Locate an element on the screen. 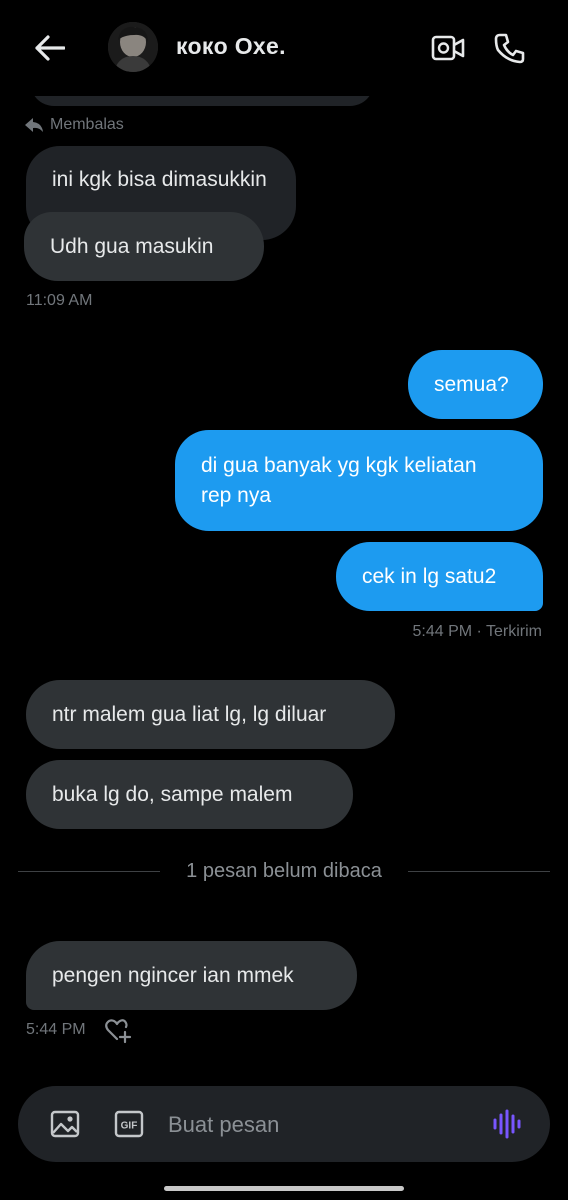 The width and height of the screenshot is (568, 1200). message-text-line: rep nya is located at coordinates (236, 495).